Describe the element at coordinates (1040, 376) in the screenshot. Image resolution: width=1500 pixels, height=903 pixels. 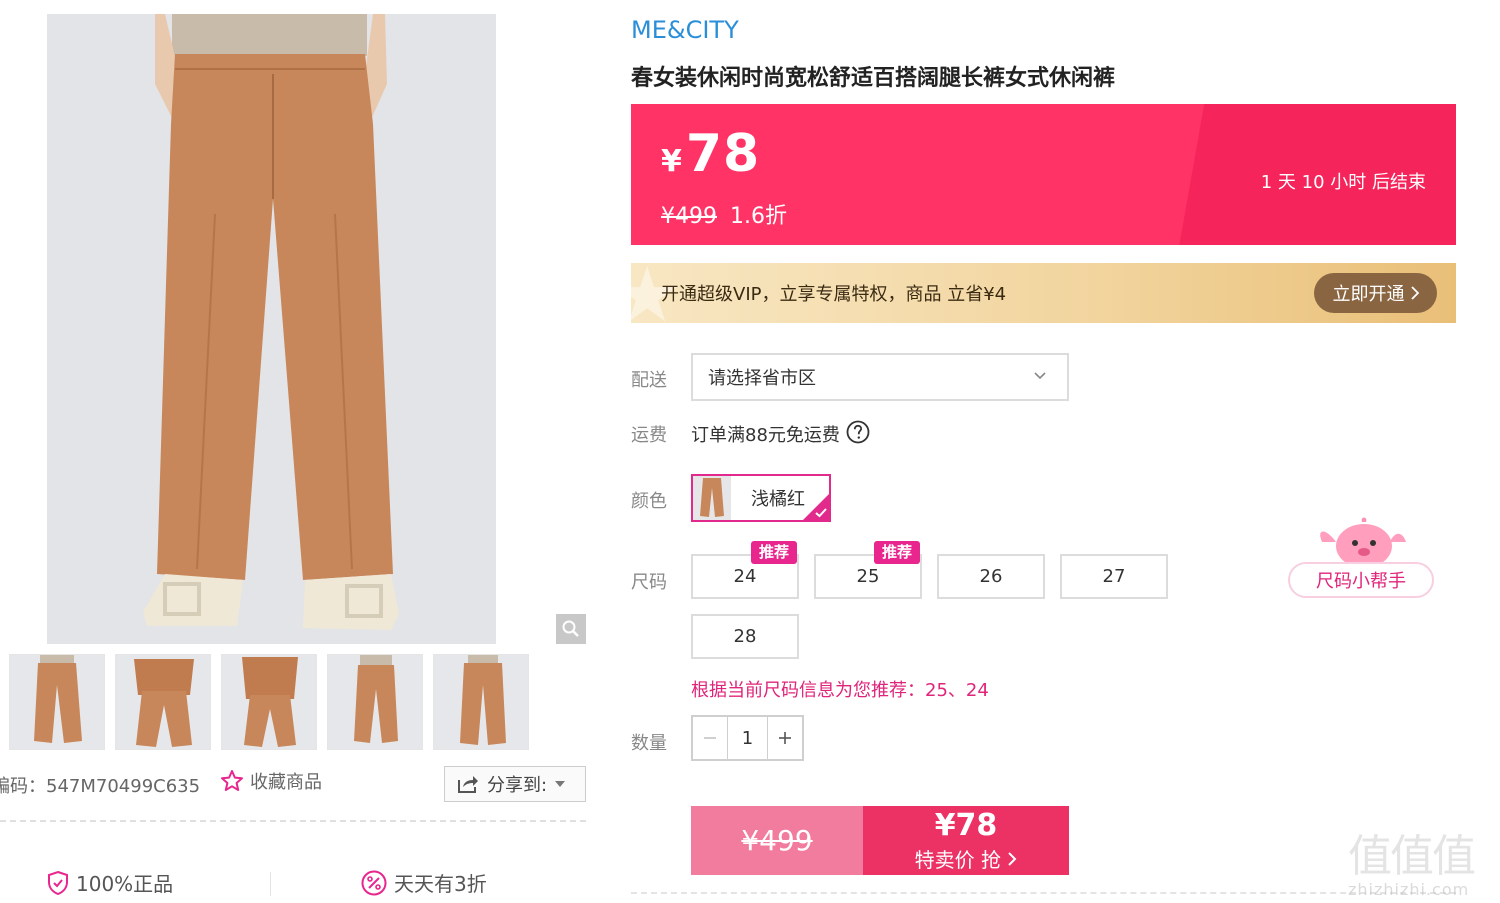
I see `chevron-down-icon` at that location.